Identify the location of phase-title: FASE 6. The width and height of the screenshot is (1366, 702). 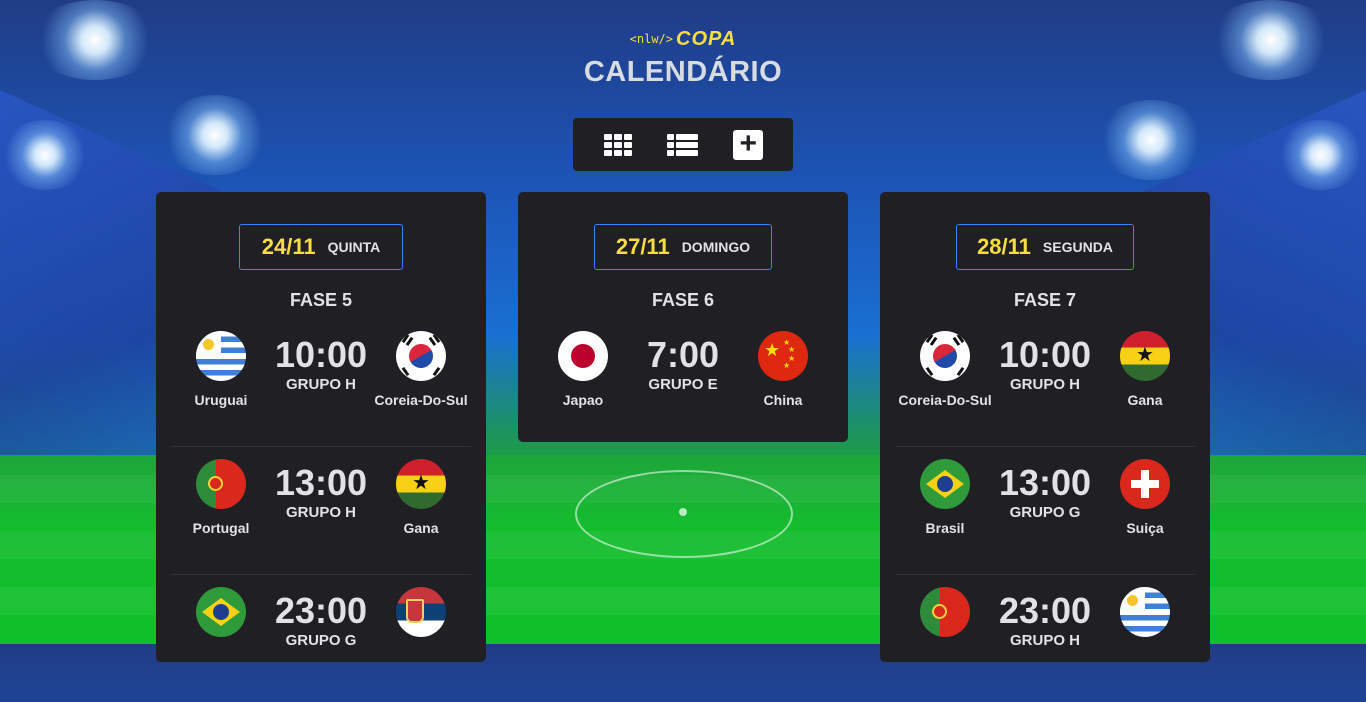
(683, 300).